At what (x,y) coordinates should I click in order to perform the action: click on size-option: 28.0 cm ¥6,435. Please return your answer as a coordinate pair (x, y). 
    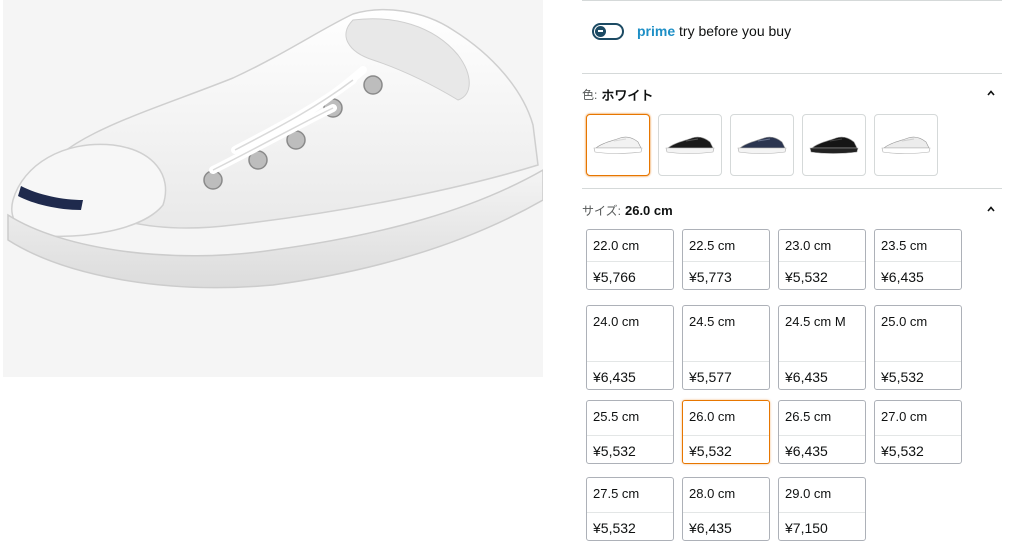
    Looking at the image, I should click on (726, 509).